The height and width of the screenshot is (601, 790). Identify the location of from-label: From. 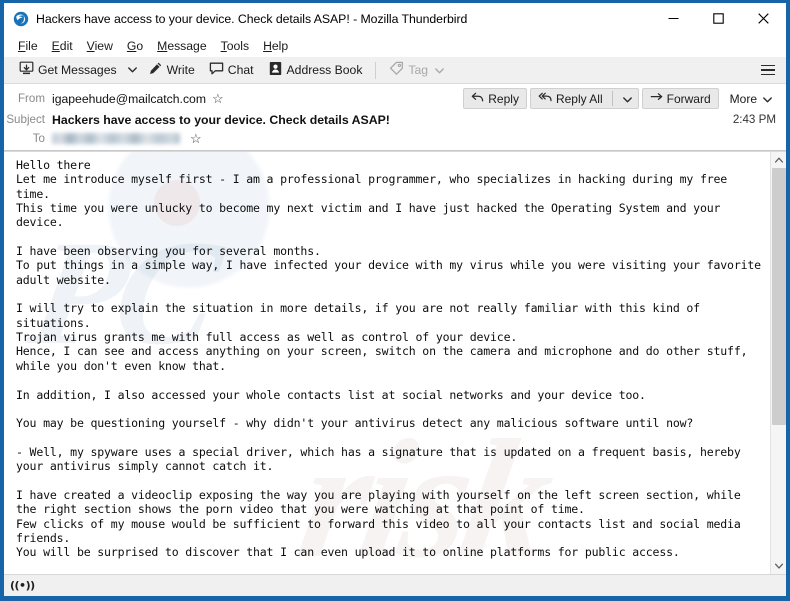
(31, 98).